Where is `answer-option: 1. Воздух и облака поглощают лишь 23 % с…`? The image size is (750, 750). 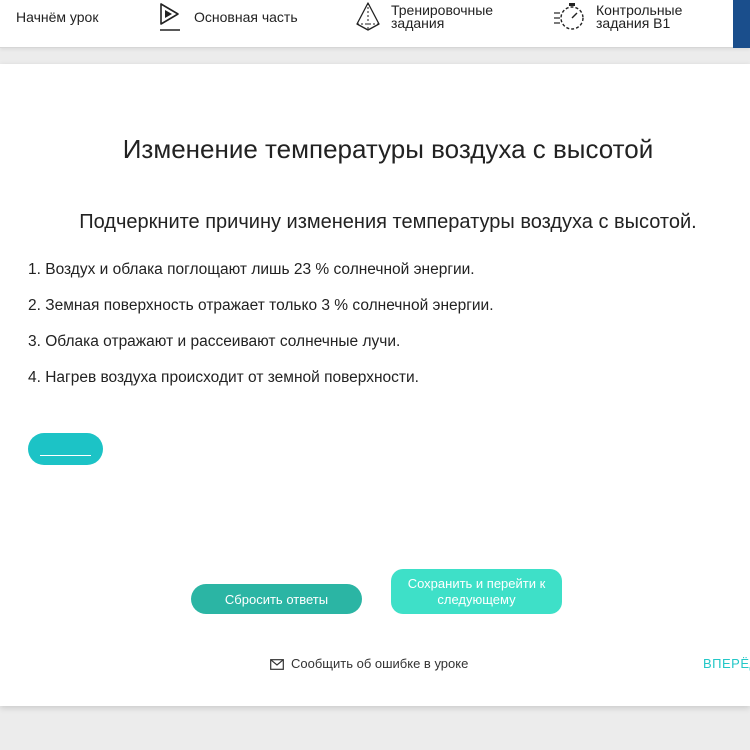 answer-option: 1. Воздух и облака поглощают лишь 23 % с… is located at coordinates (261, 270).